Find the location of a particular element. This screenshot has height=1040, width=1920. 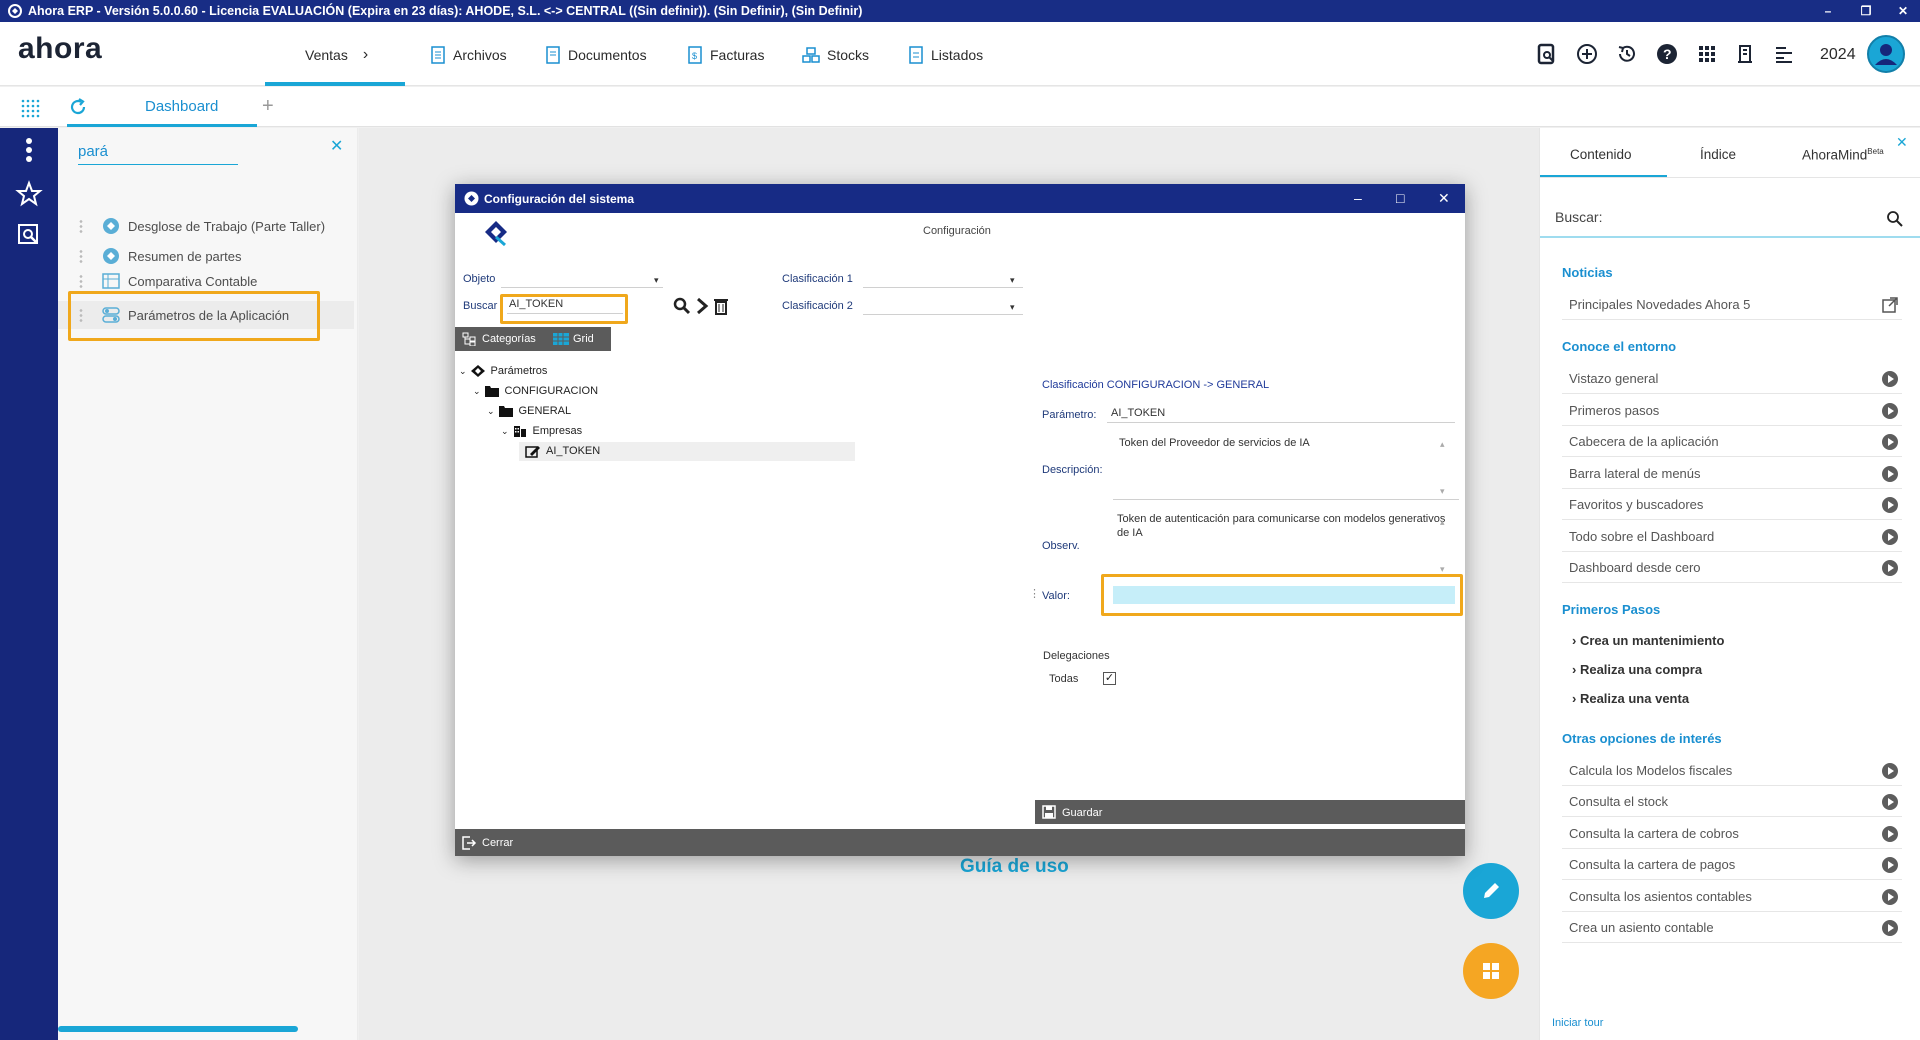

list-icon is located at coordinates (916, 55).